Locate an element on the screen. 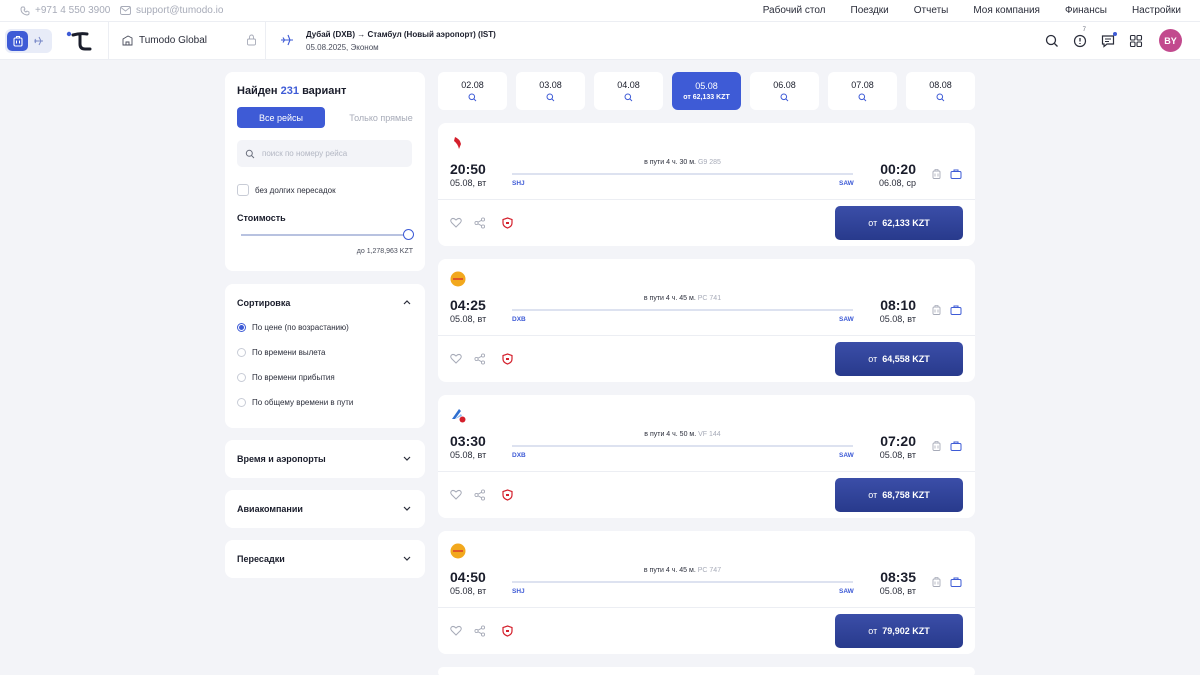 This screenshot has height=675, width=1200. nav-settings: Настройки is located at coordinates (1156, 10).